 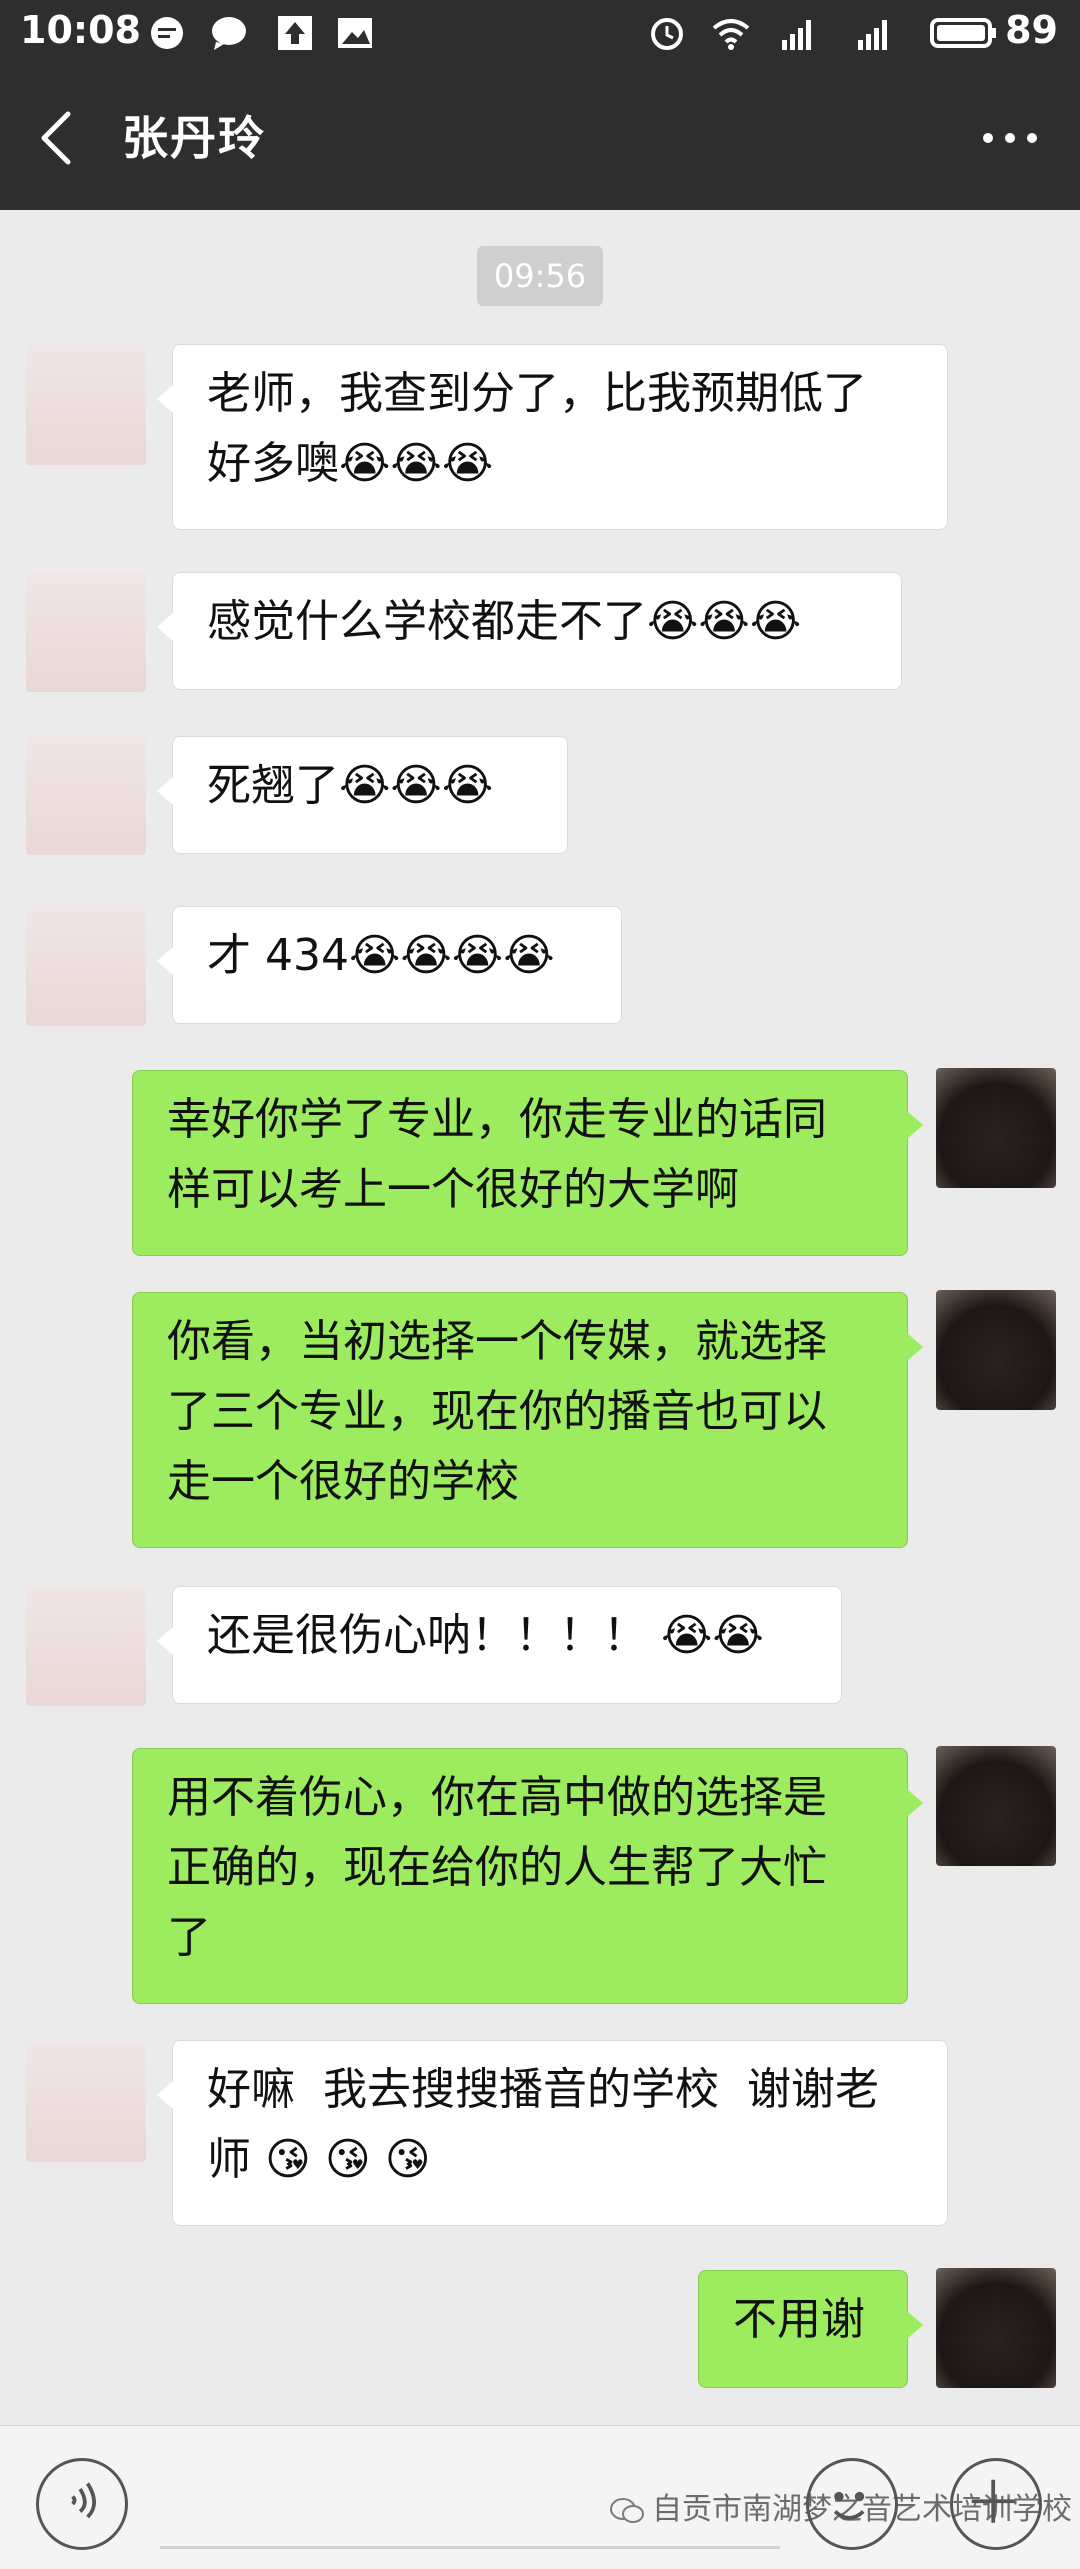 I want to click on chat-title: 张丹玲, so click(x=194, y=138).